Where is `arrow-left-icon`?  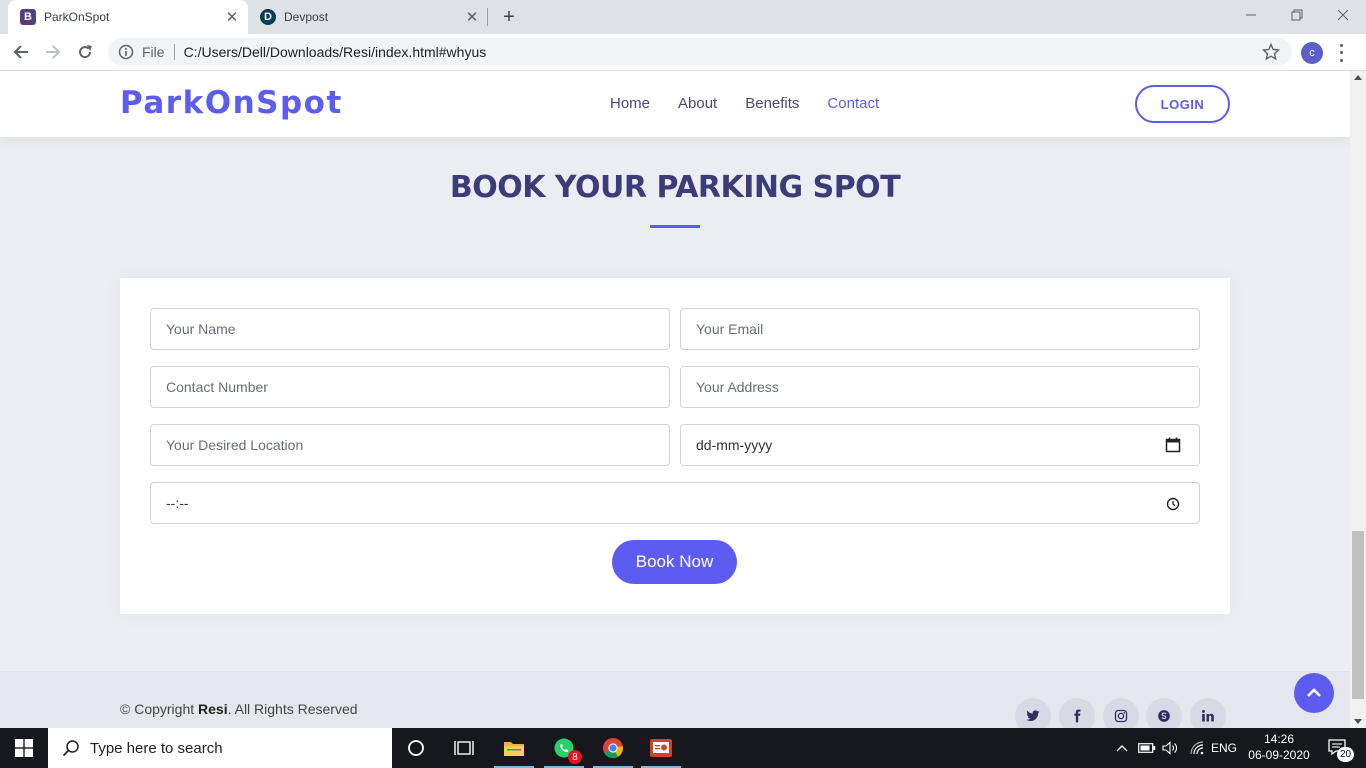
arrow-left-icon is located at coordinates (20, 52).